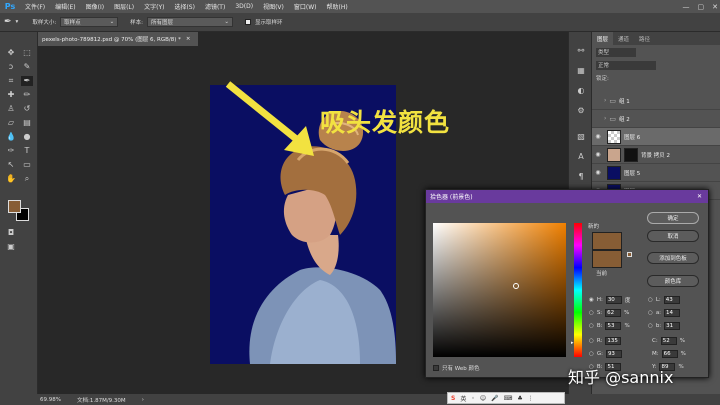  Describe the element at coordinates (14, 206) in the screenshot. I see `foreground-color-swatch` at that location.